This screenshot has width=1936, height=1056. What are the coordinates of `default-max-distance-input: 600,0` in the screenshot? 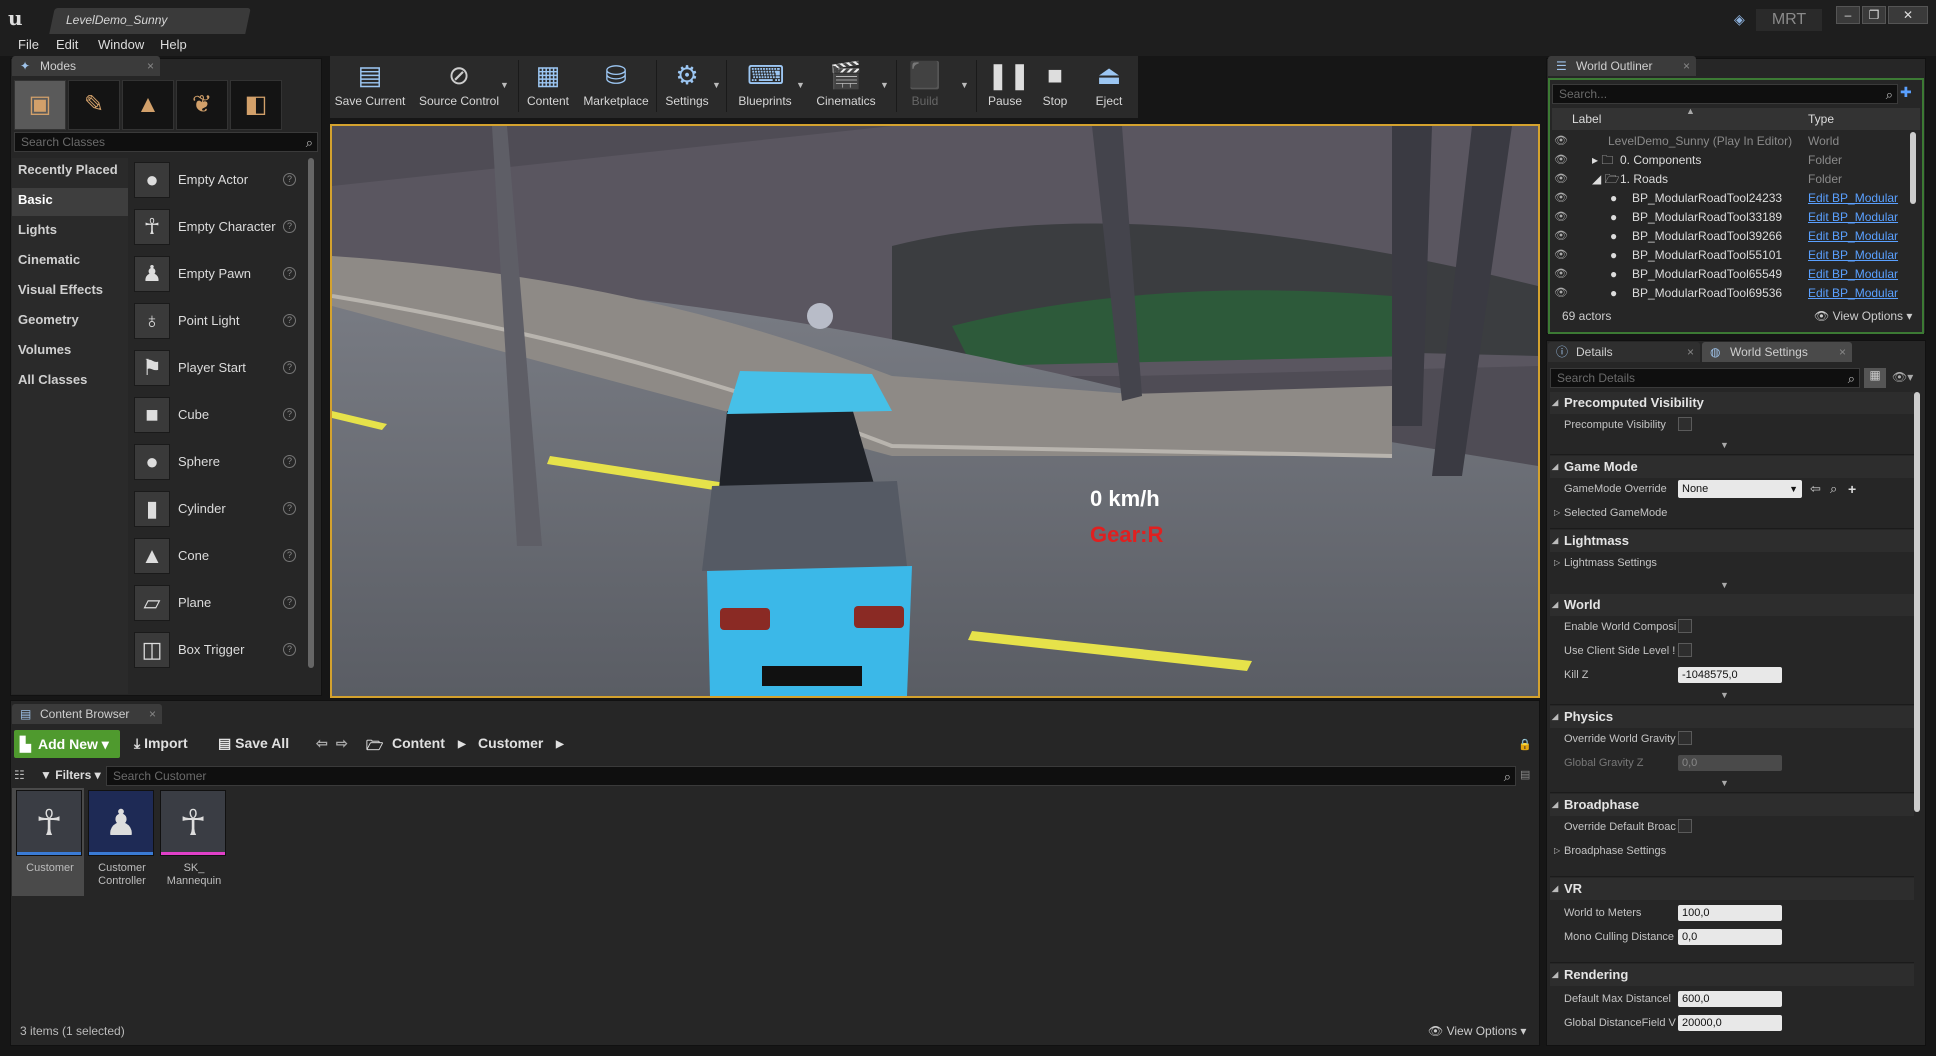 It's located at (1730, 999).